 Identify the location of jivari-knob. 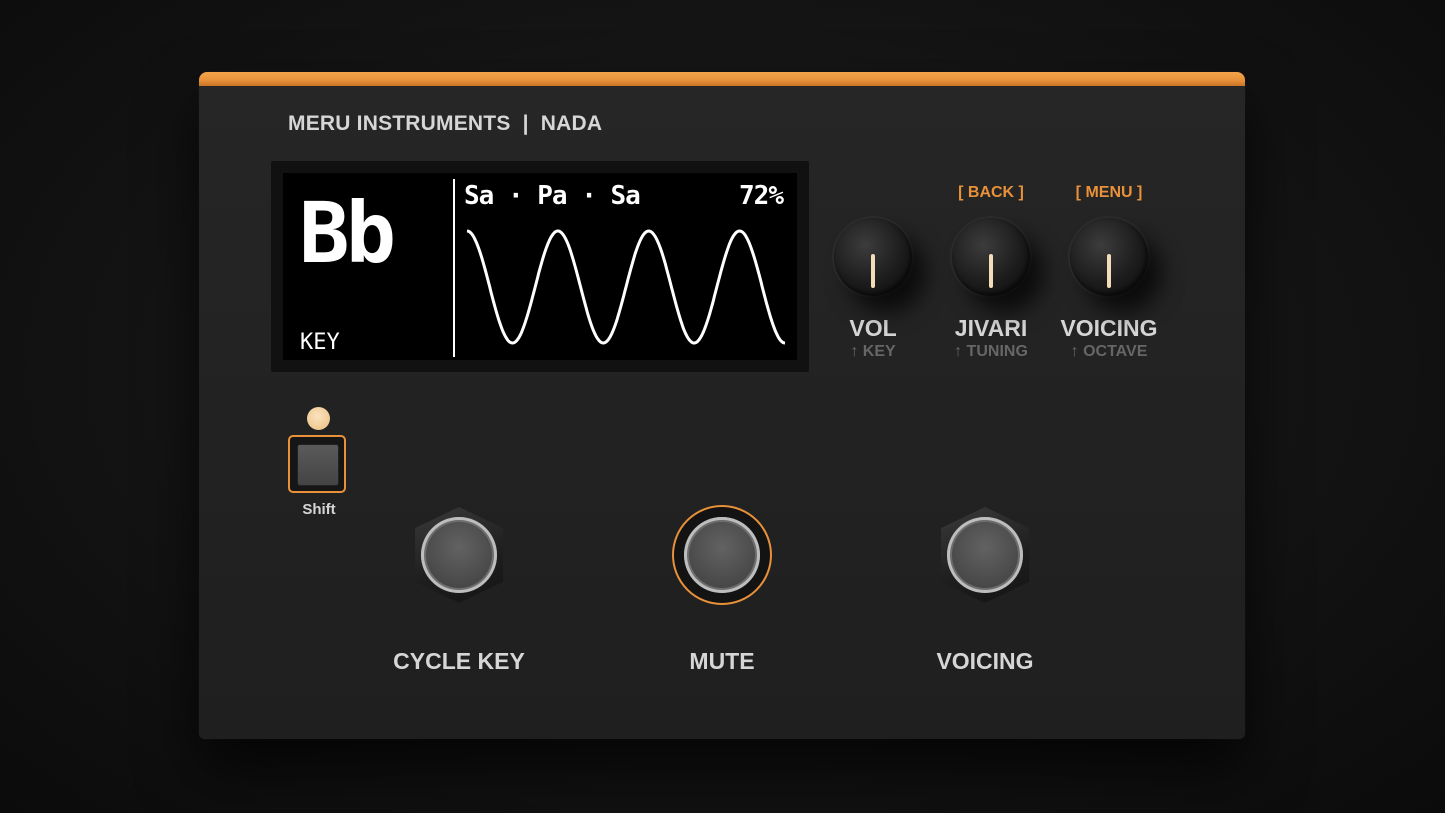
(991, 257).